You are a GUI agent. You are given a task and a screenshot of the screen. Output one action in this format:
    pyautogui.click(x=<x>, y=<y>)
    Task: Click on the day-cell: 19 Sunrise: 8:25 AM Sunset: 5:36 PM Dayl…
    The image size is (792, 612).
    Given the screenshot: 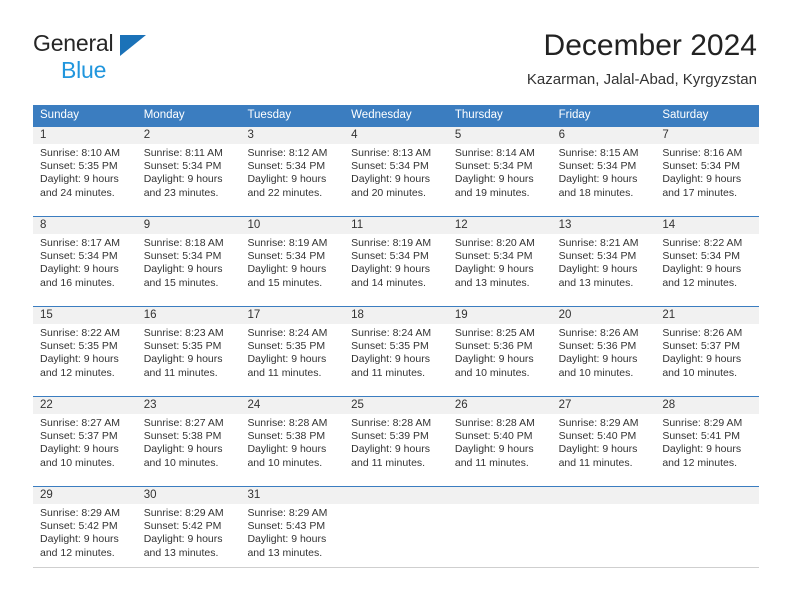 What is the action you would take?
    pyautogui.click(x=499, y=351)
    